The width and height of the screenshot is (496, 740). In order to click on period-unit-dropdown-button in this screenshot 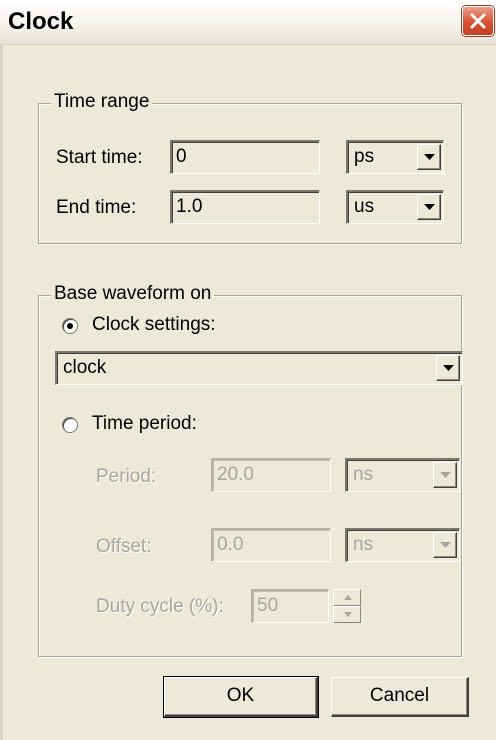, I will do `click(445, 475)`.